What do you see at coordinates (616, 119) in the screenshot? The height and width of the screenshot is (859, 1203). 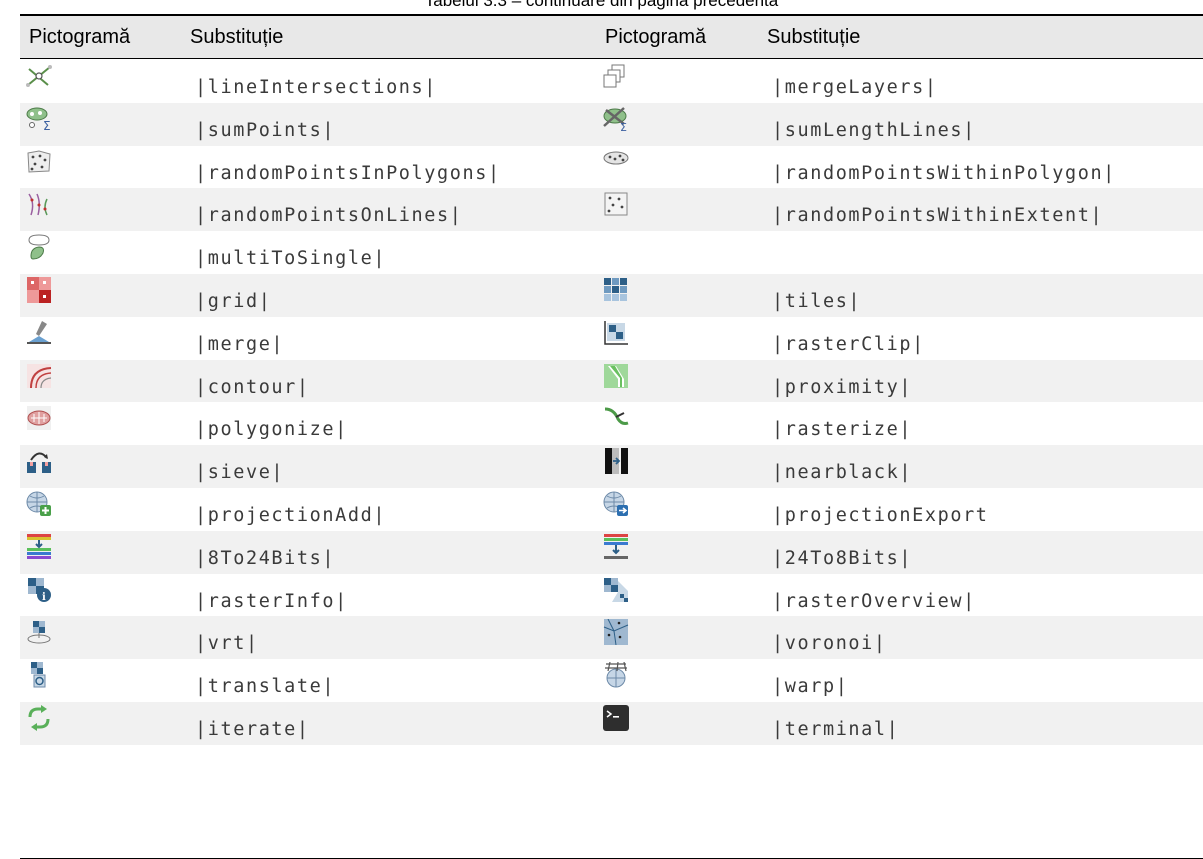 I see `sum-length-lines-icon: Σ` at bounding box center [616, 119].